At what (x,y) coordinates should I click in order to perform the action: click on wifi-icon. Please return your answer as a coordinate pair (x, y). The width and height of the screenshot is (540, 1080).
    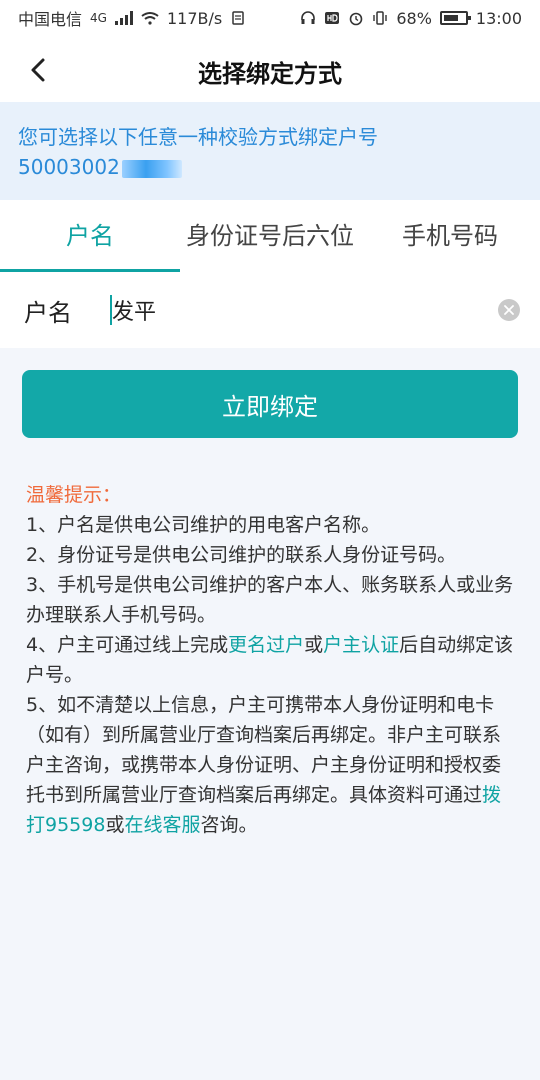
    Looking at the image, I should click on (150, 18).